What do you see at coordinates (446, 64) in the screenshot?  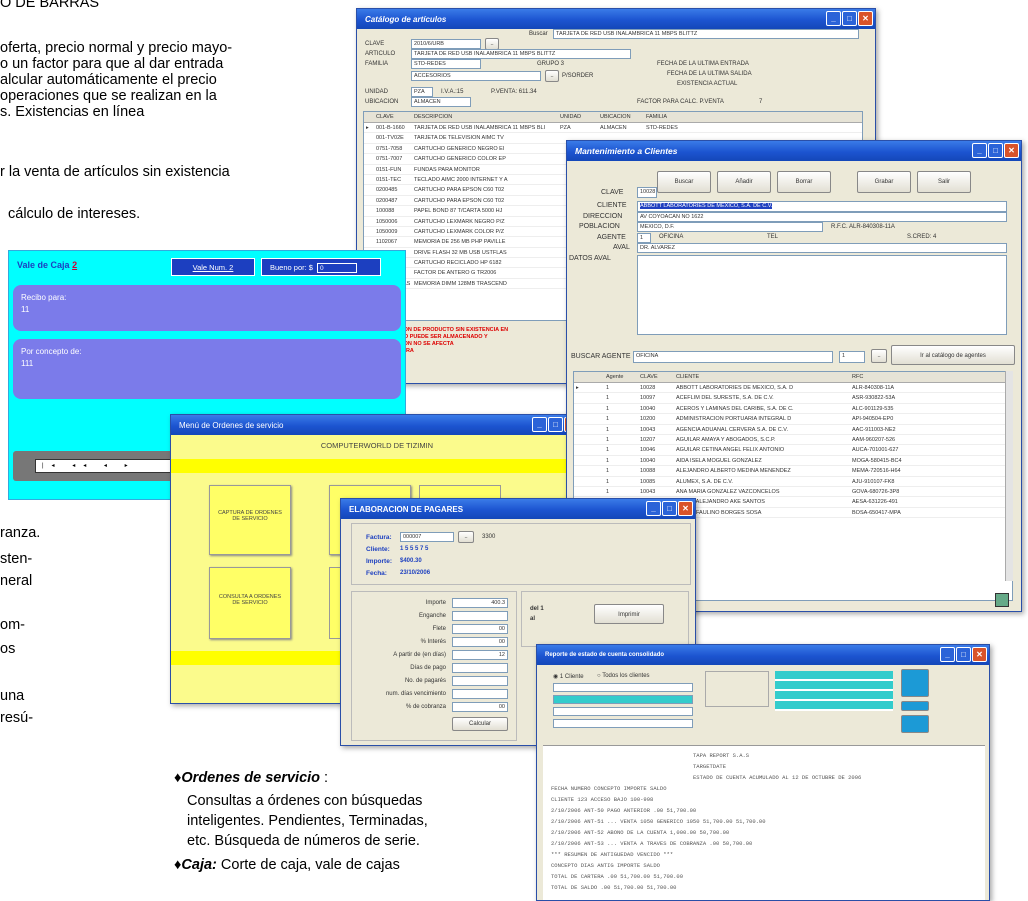 I see `catalog-familia-field: STD-REDES` at bounding box center [446, 64].